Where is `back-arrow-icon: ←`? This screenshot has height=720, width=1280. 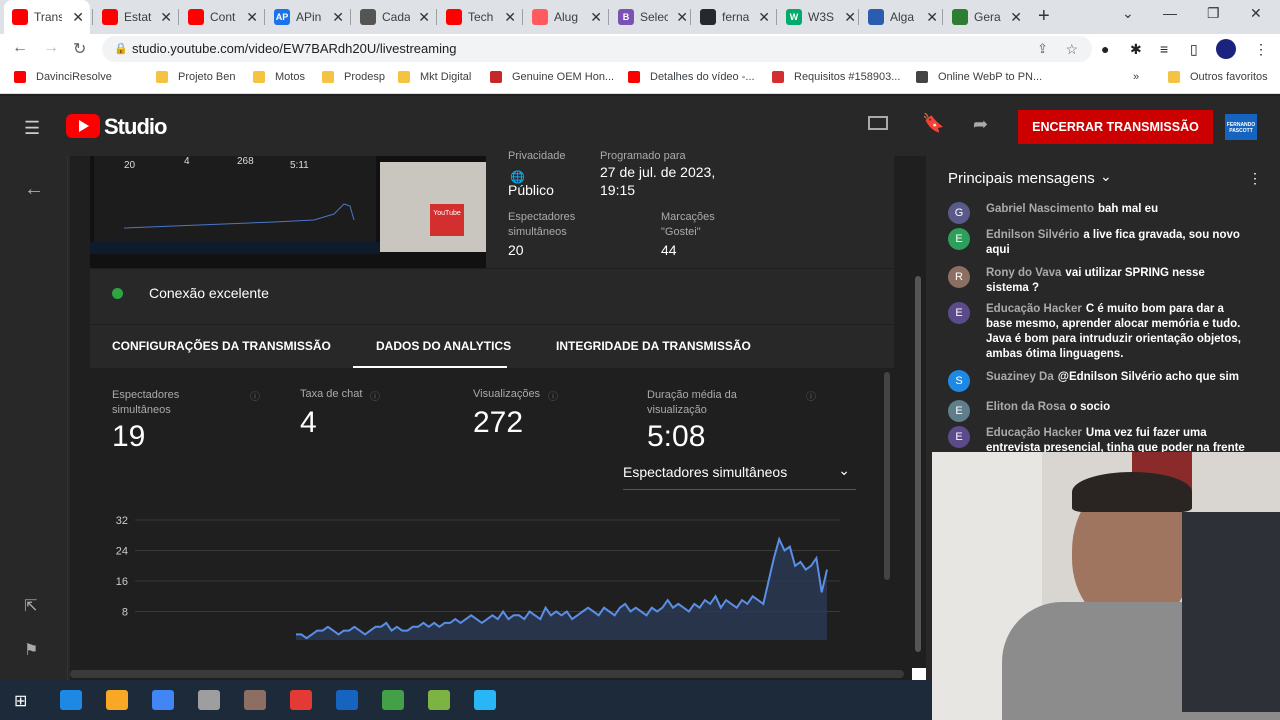
back-arrow-icon: ← is located at coordinates (34, 189).